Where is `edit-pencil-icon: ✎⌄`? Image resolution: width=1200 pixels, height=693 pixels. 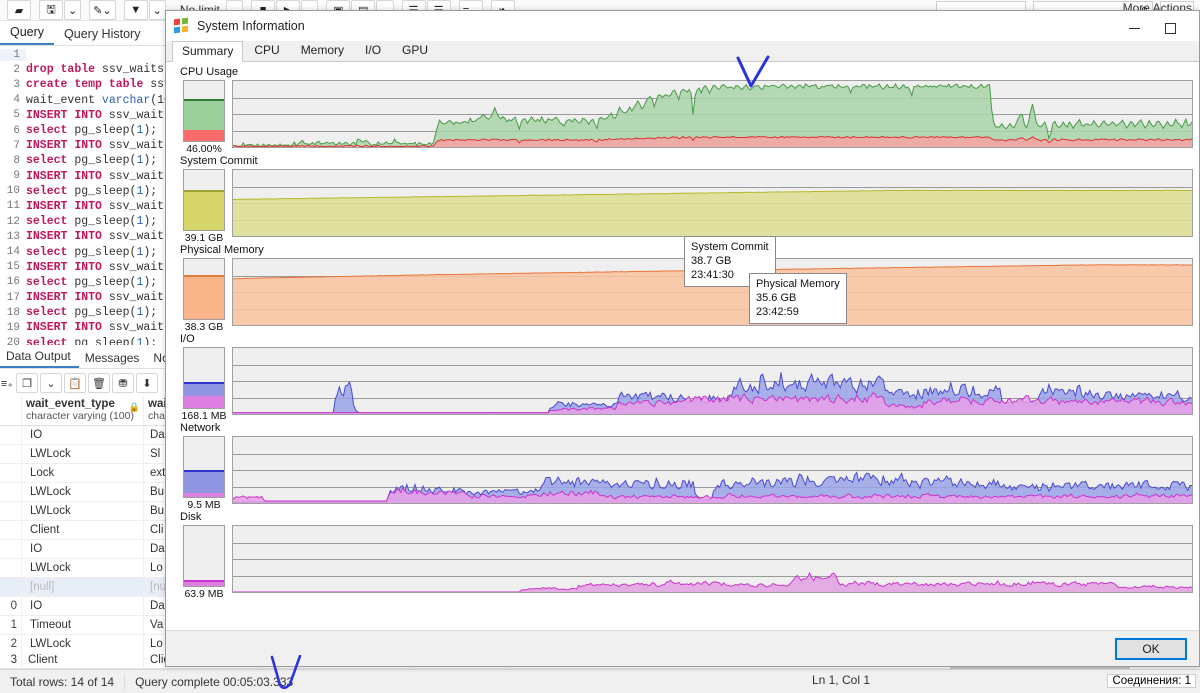 edit-pencil-icon: ✎⌄ is located at coordinates (102, 10).